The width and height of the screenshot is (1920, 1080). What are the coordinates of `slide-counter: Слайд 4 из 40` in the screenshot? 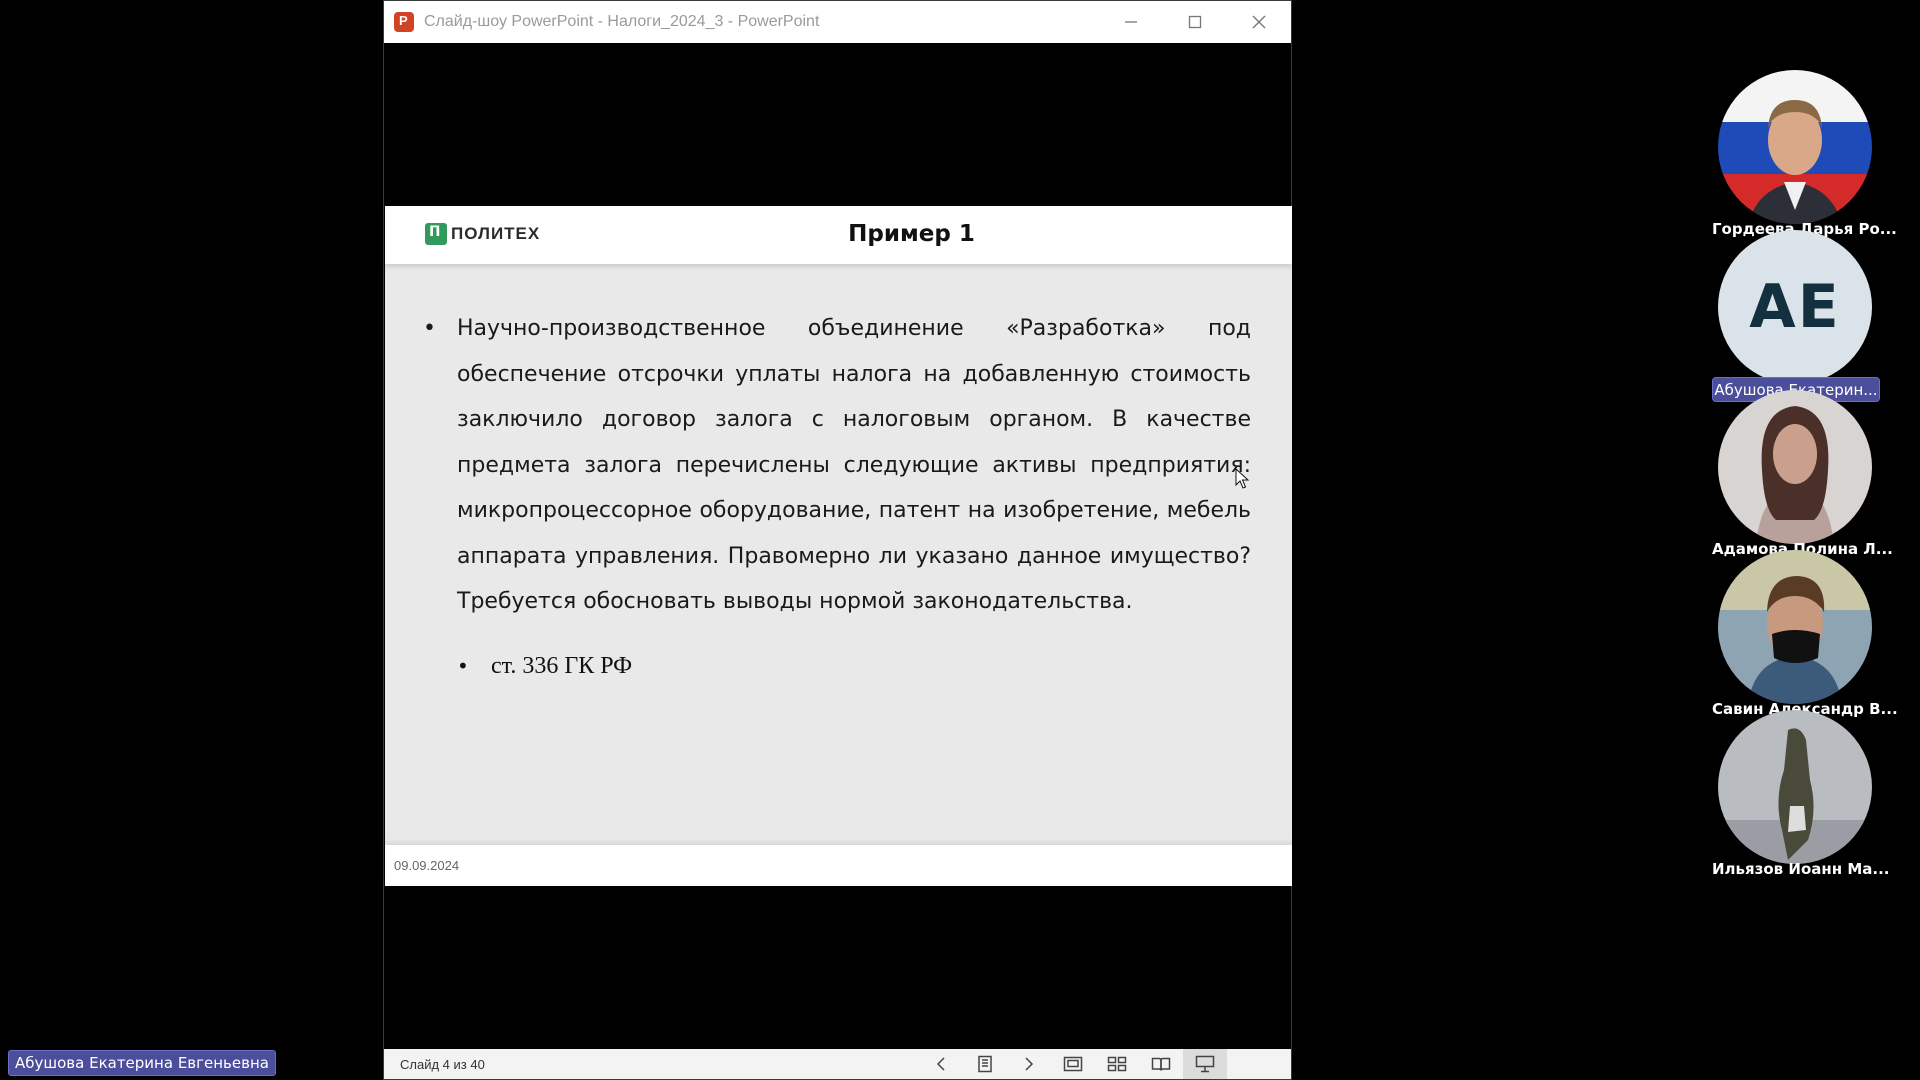 It's located at (442, 1064).